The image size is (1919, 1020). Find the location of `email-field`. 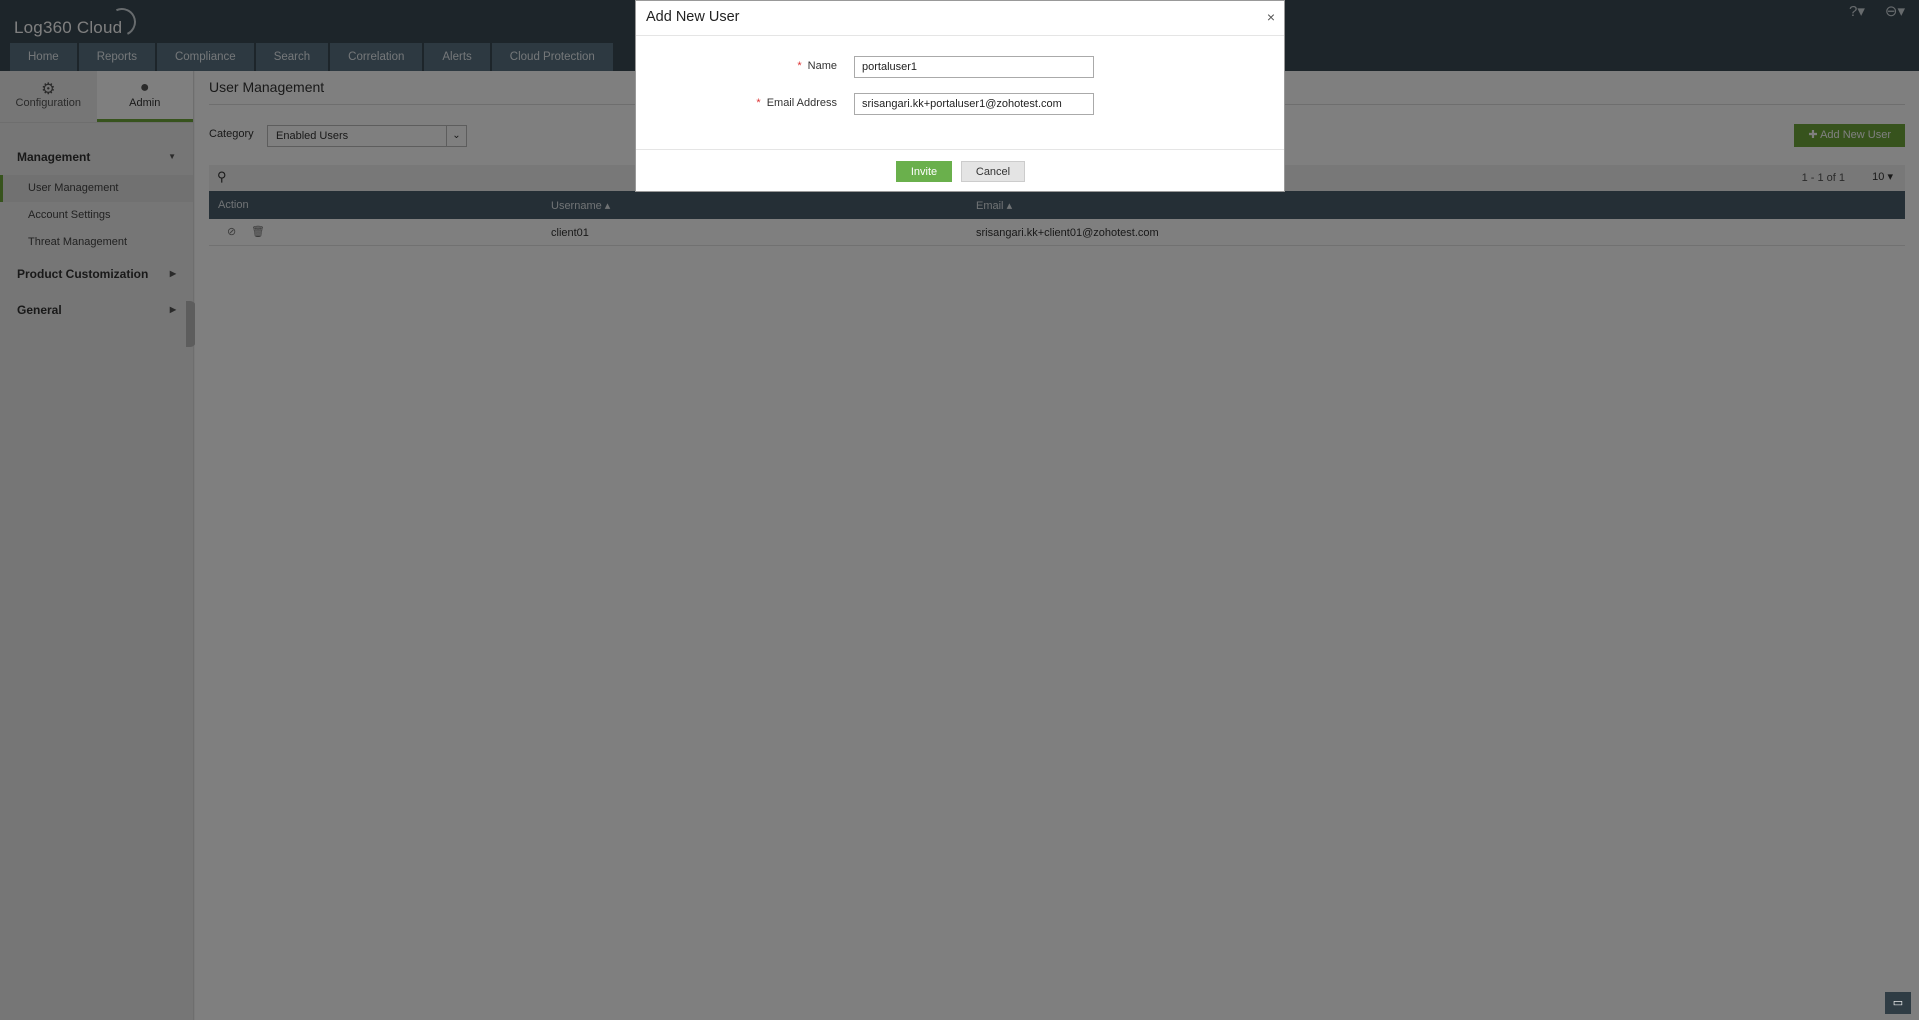

email-field is located at coordinates (974, 104).